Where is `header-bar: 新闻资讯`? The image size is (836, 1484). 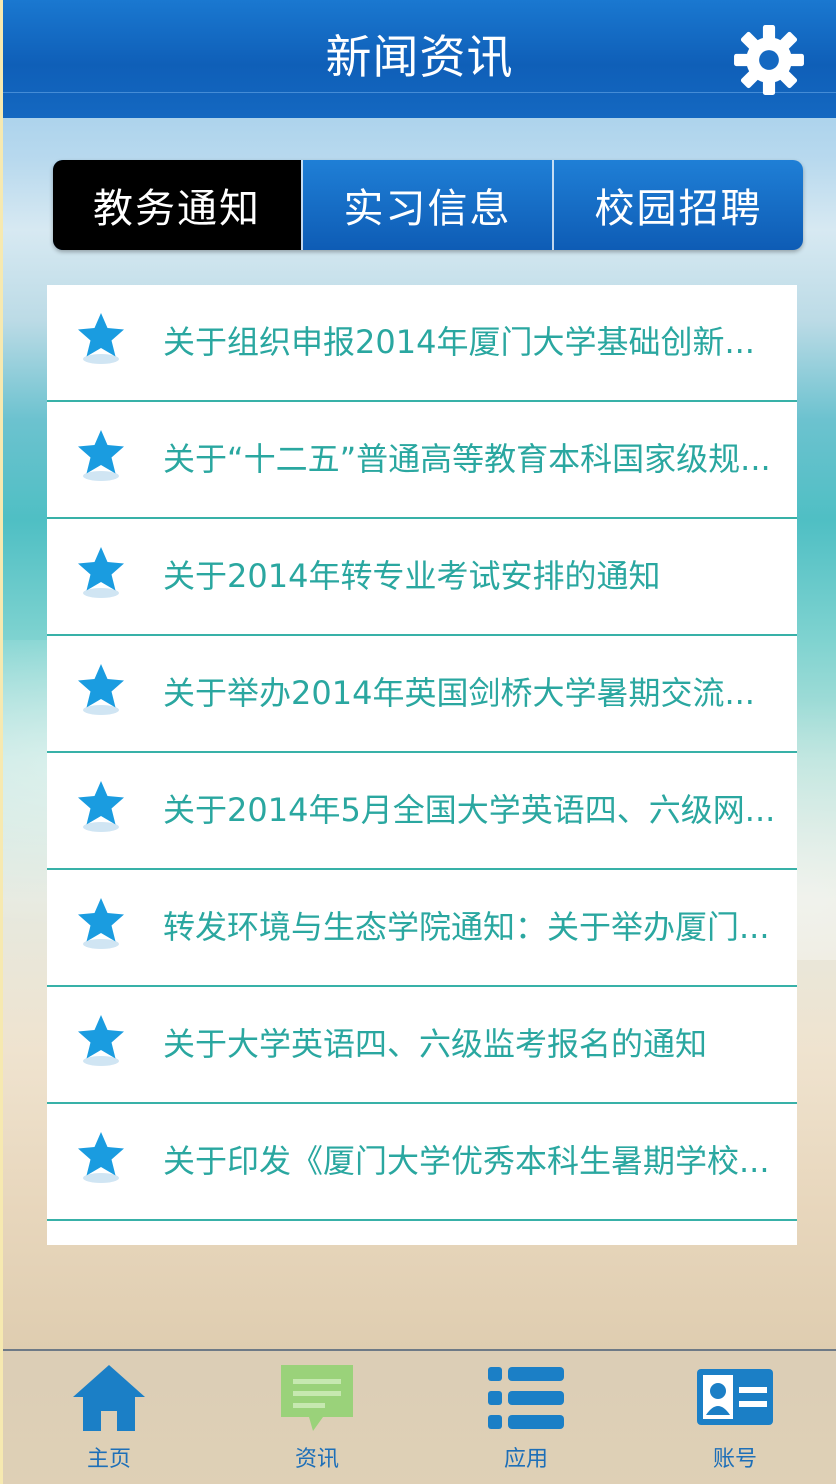 header-bar: 新闻资讯 is located at coordinates (419, 59).